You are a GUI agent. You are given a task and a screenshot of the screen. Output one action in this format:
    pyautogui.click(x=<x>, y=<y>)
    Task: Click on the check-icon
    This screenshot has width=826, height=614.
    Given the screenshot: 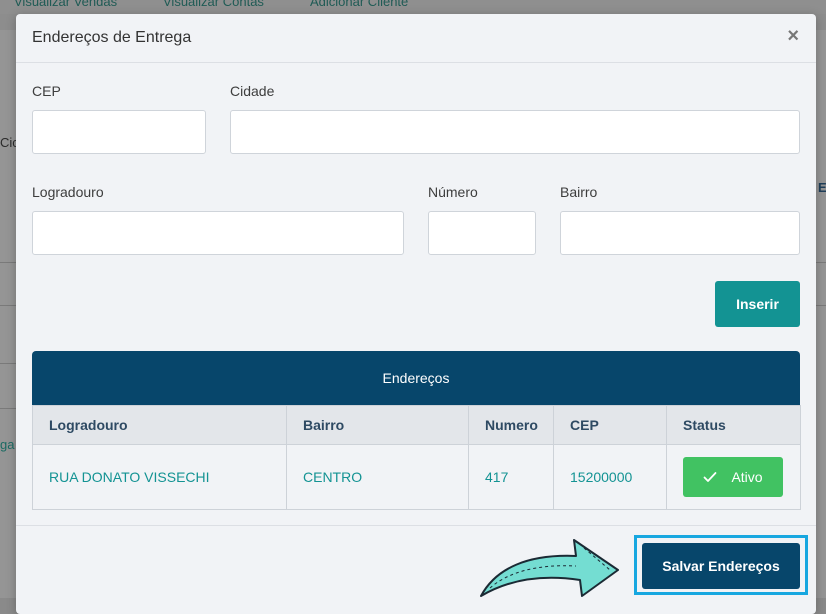 What is the action you would take?
    pyautogui.click(x=710, y=477)
    